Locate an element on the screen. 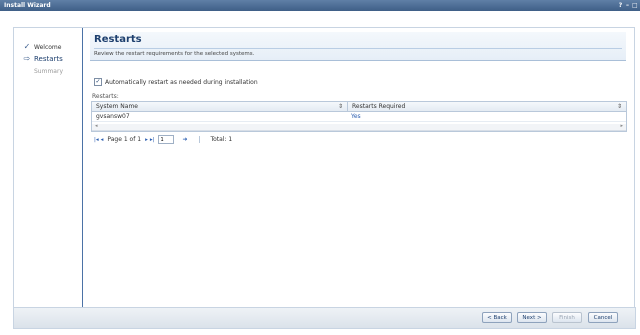 The width and height of the screenshot is (640, 335). checkbox-checked-icon: ✓ is located at coordinates (98, 82).